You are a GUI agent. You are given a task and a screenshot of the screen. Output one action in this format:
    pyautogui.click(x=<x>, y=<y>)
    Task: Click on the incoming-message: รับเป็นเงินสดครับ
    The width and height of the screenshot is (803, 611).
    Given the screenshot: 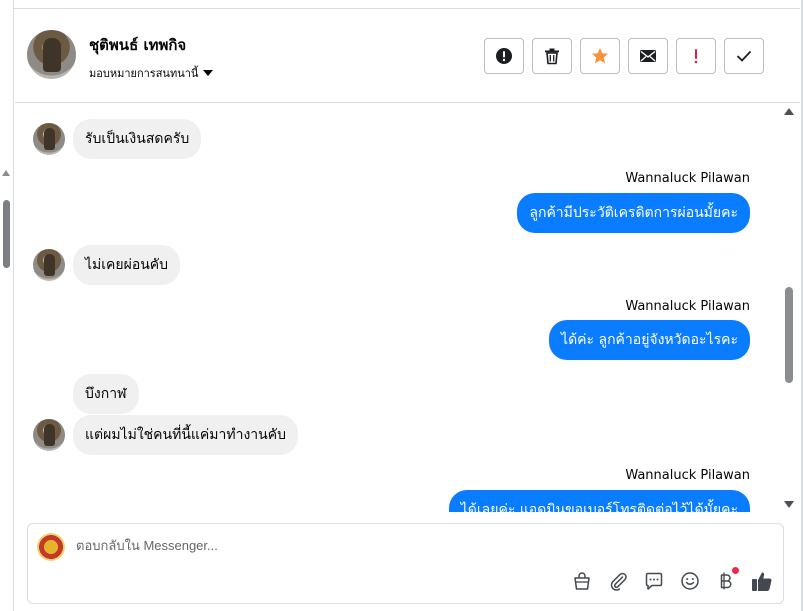 What is the action you would take?
    pyautogui.click(x=117, y=139)
    